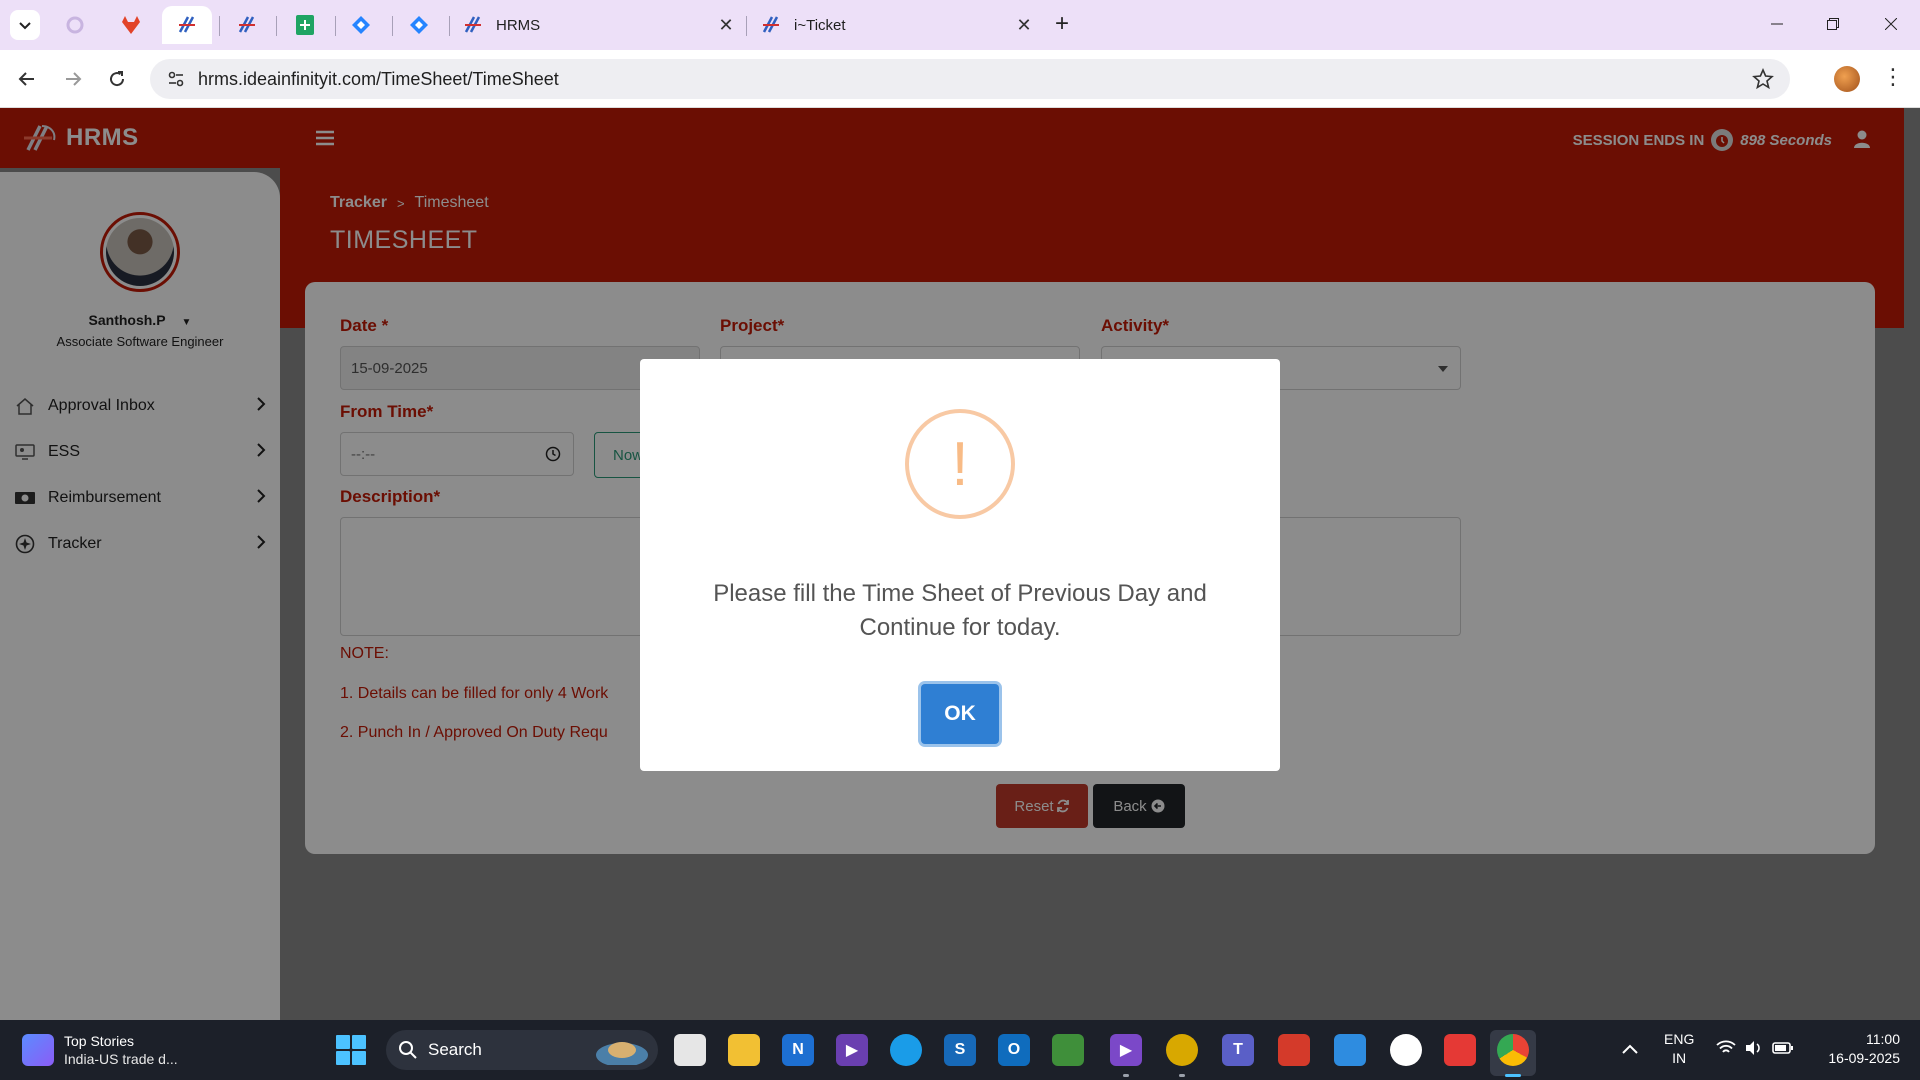 The height and width of the screenshot is (1080, 1920). I want to click on browser-profile-avatar, so click(1847, 79).